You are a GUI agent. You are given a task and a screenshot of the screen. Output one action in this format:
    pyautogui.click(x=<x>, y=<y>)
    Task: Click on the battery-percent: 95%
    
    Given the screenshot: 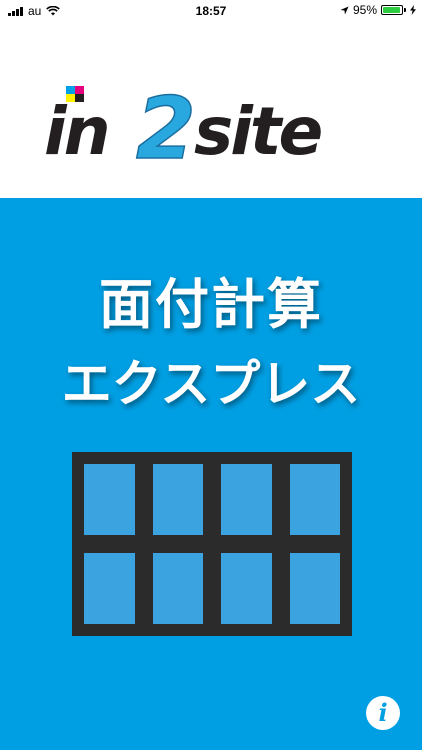 What is the action you would take?
    pyautogui.click(x=364, y=10)
    